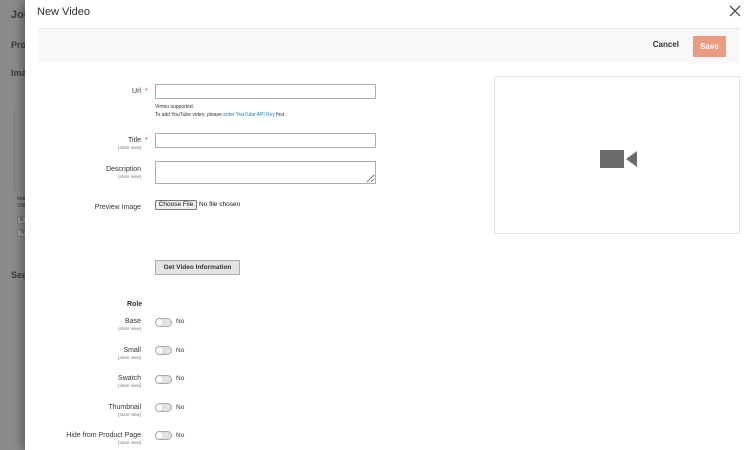 Image resolution: width=750 pixels, height=450 pixels. What do you see at coordinates (134, 140) in the screenshot?
I see `title-label: Title` at bounding box center [134, 140].